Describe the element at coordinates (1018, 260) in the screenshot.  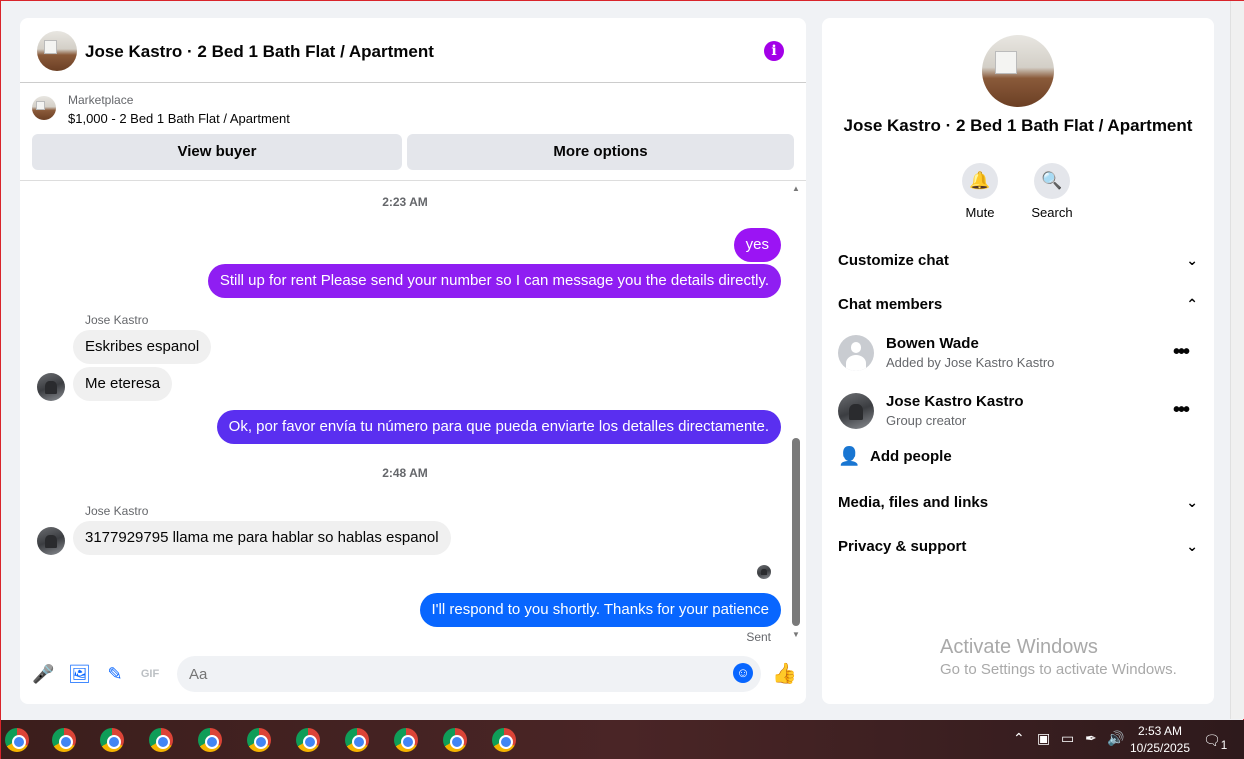
I see `customize-chat-row: Customize chat ⌄` at that location.